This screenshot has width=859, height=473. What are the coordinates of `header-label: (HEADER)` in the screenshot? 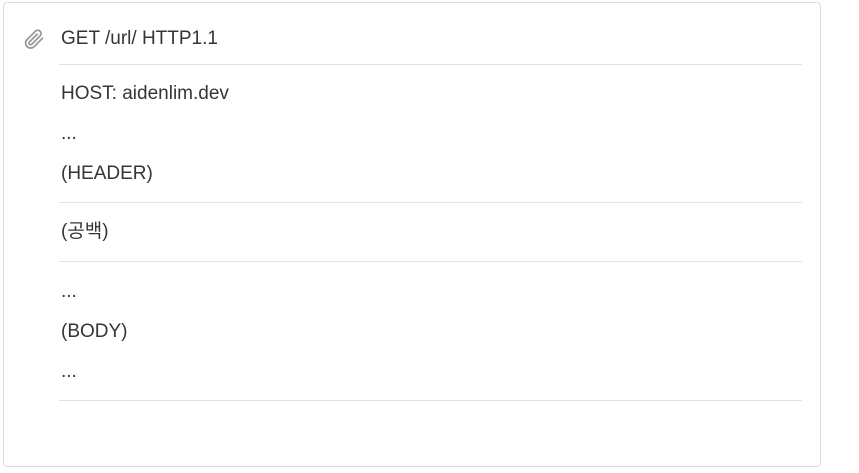 It's located at (107, 173).